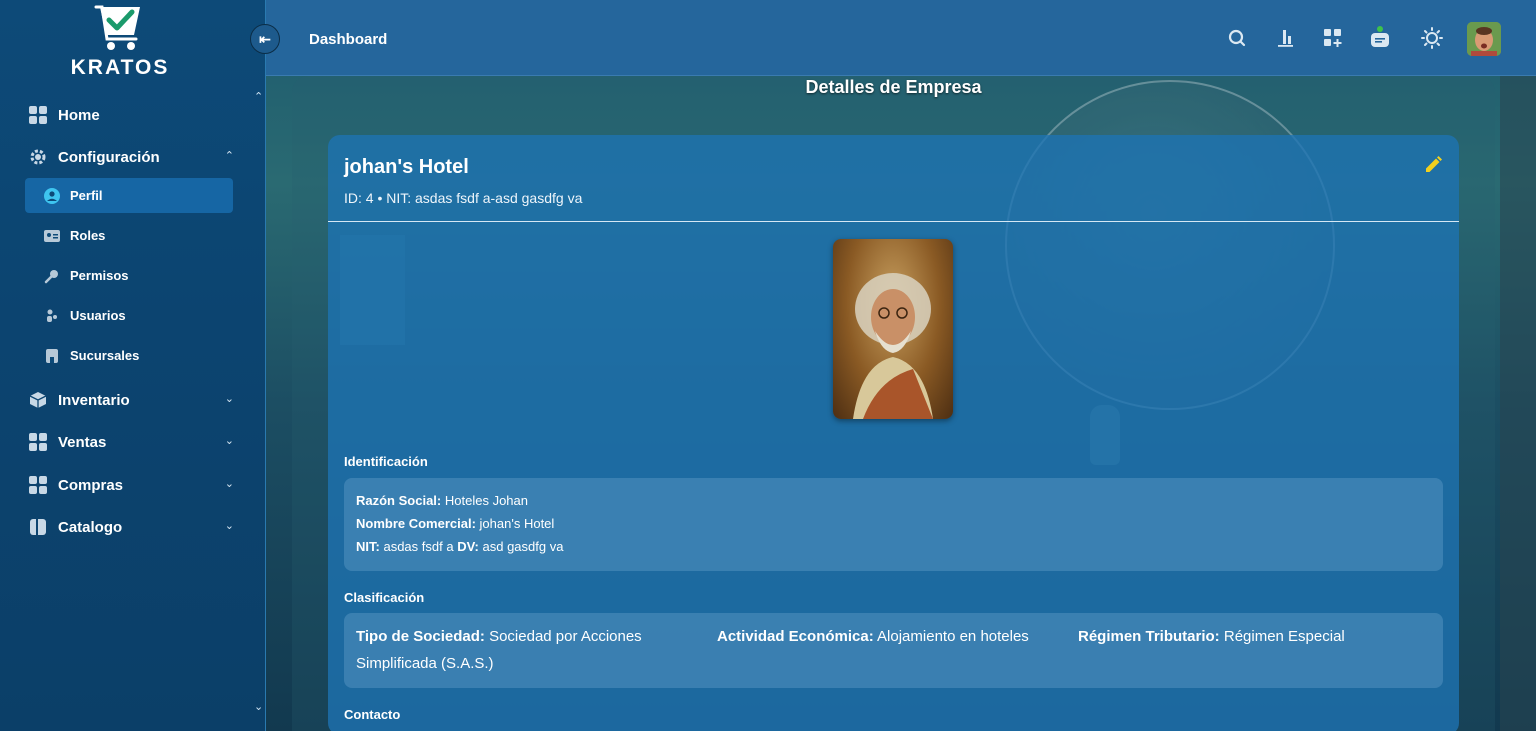  What do you see at coordinates (795, 636) in the screenshot?
I see `actividad-economica-label: Actividad Económica:` at bounding box center [795, 636].